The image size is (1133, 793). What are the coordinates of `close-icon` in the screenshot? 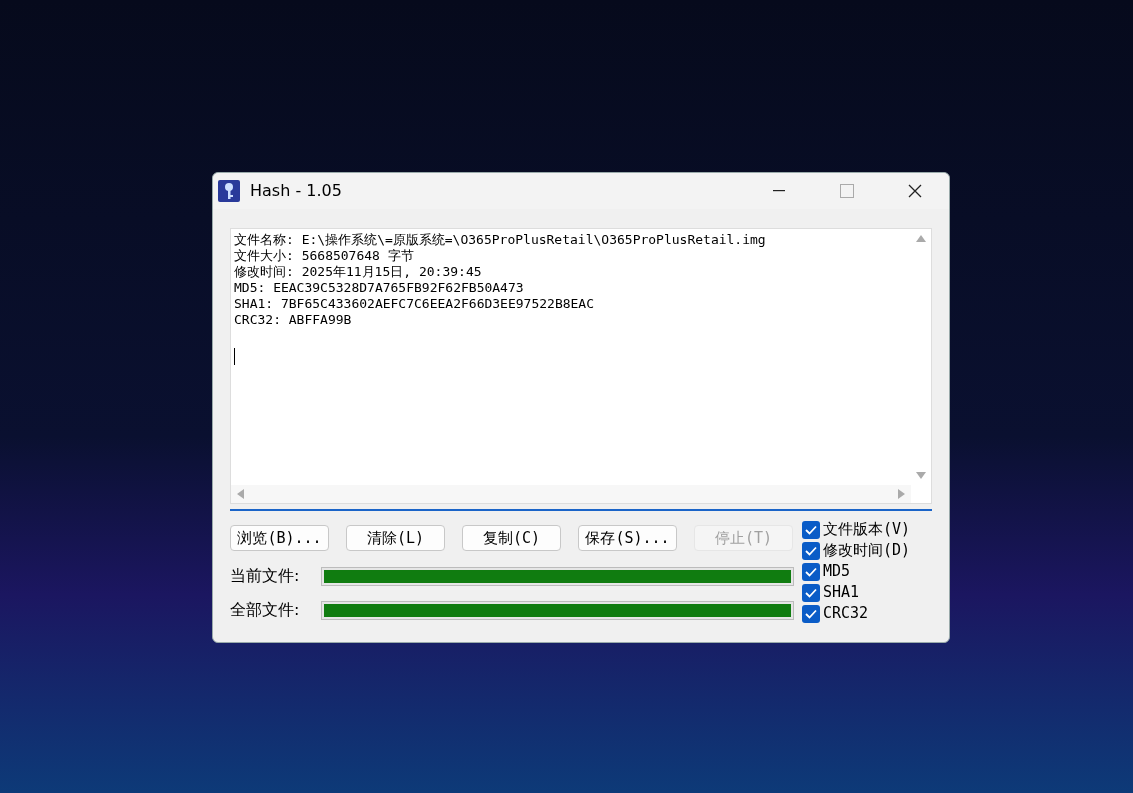 It's located at (915, 191).